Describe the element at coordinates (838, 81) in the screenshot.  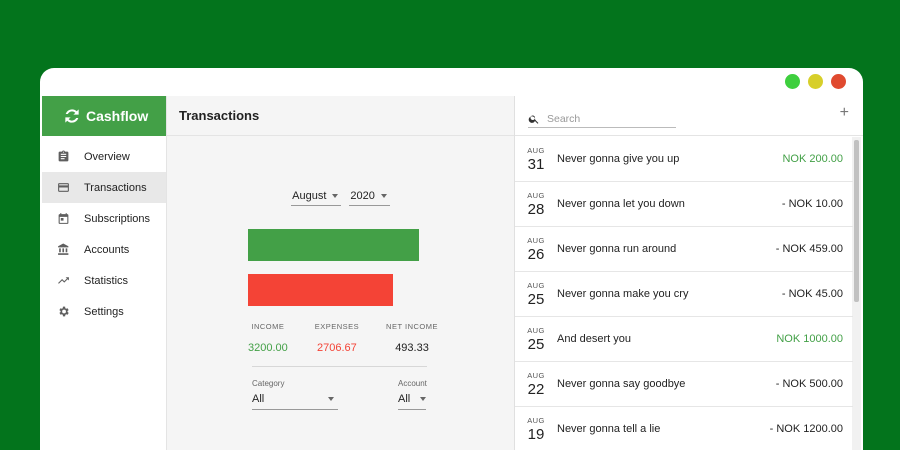
I see `close-button` at that location.